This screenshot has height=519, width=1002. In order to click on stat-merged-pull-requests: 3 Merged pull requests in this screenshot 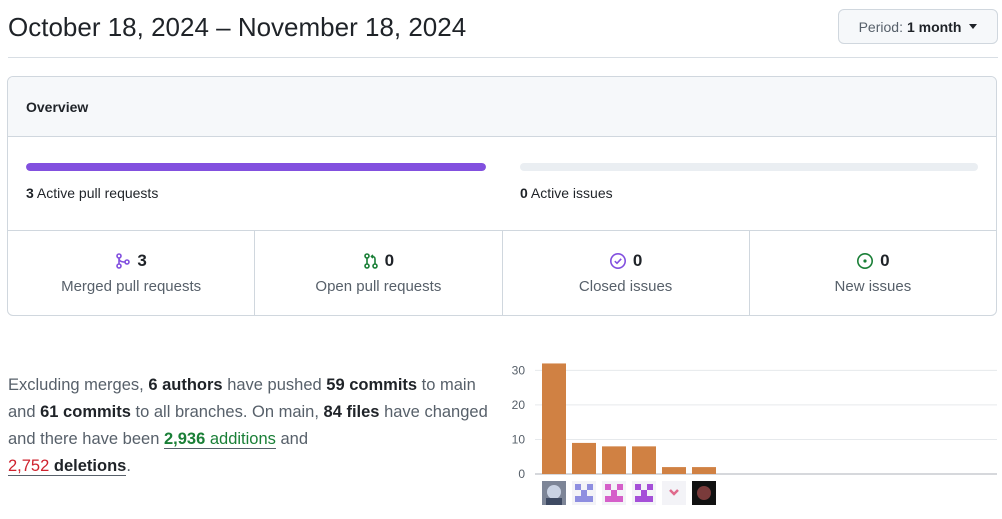, I will do `click(132, 273)`.